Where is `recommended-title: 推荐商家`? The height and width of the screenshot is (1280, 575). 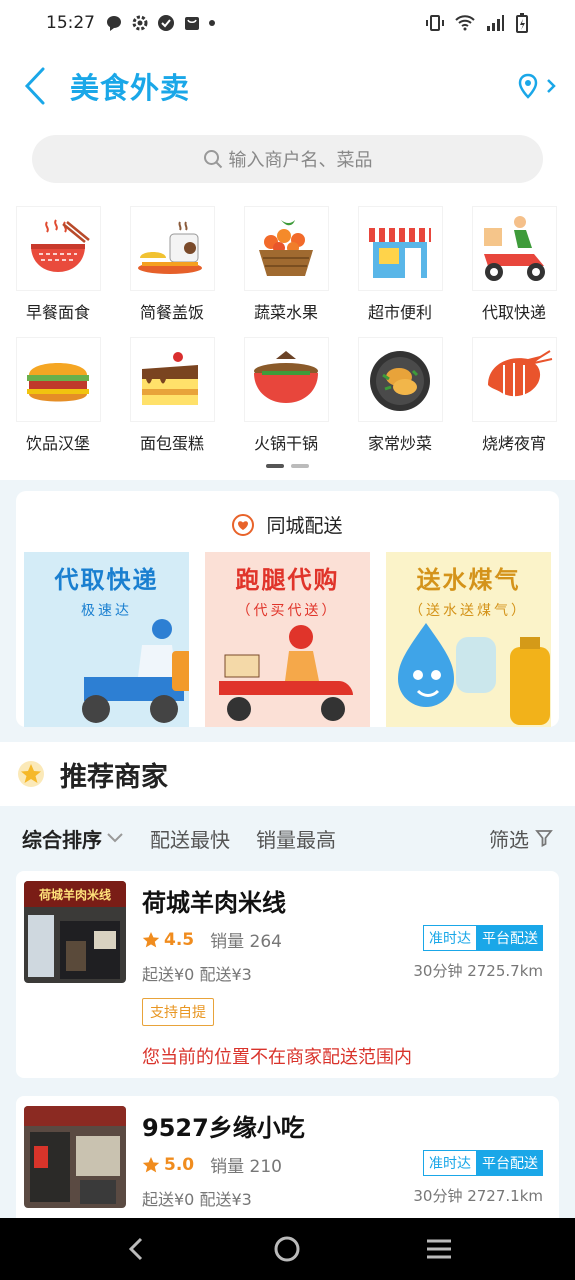 recommended-title: 推荐商家 is located at coordinates (114, 777).